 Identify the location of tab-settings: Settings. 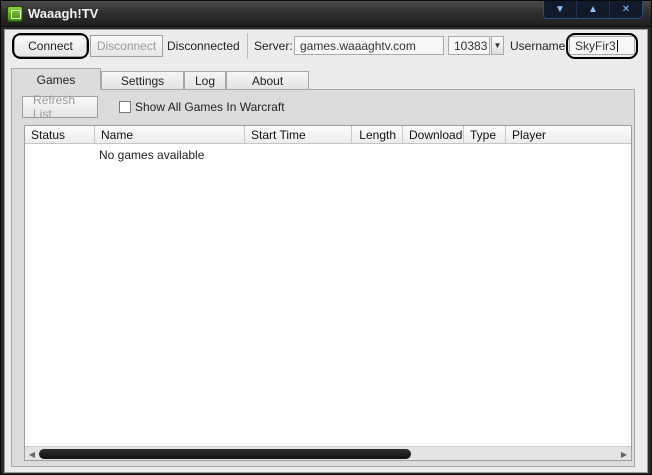
(142, 80).